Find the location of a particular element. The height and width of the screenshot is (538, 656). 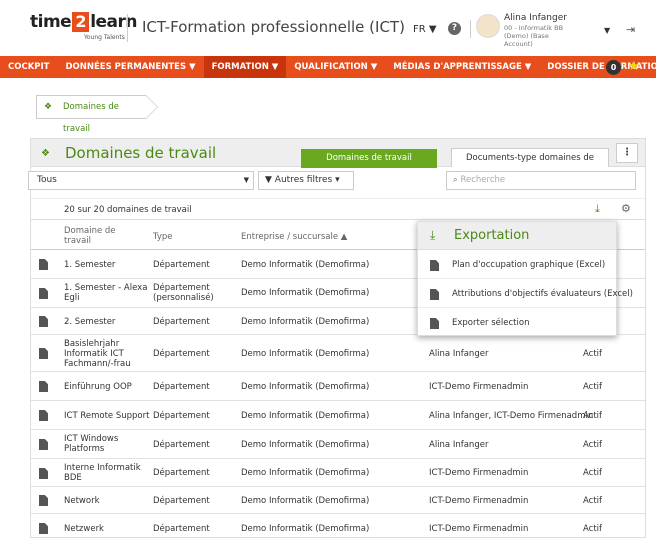

export-selection: Exporter sélection is located at coordinates (517, 323).